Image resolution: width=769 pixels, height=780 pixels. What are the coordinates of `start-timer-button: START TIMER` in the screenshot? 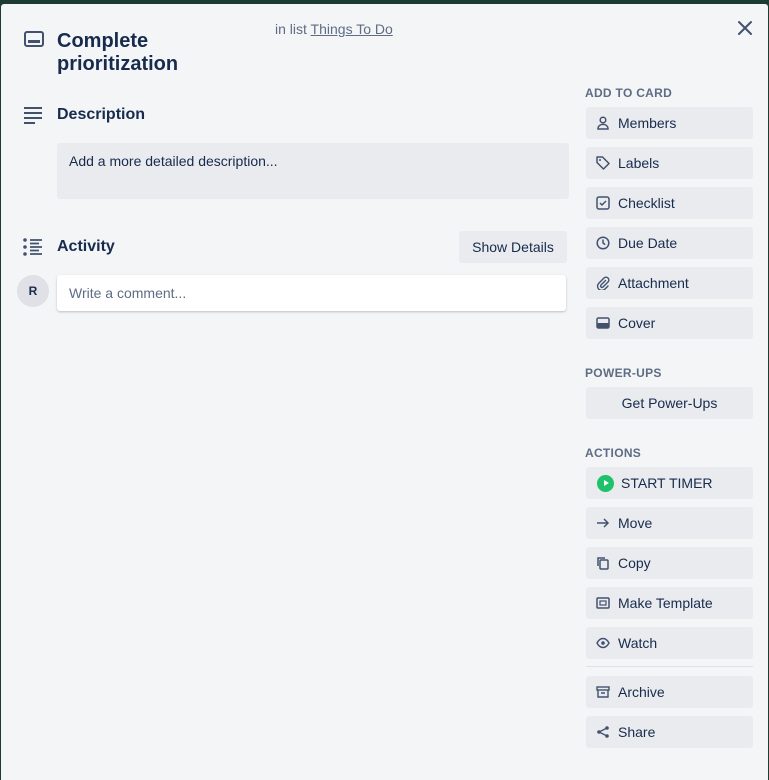 It's located at (669, 483).